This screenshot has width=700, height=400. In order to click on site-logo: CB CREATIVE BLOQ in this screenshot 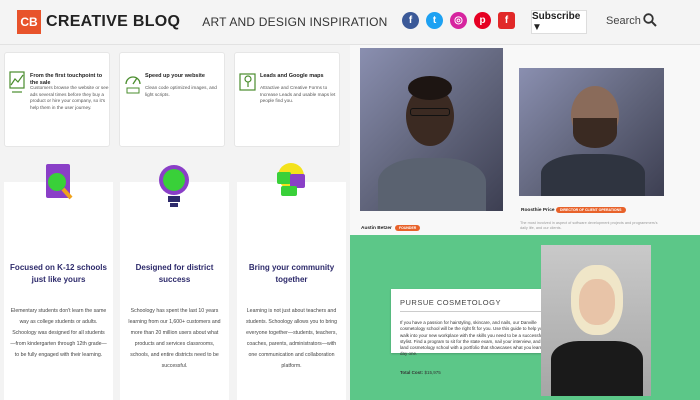, I will do `click(98, 22)`.